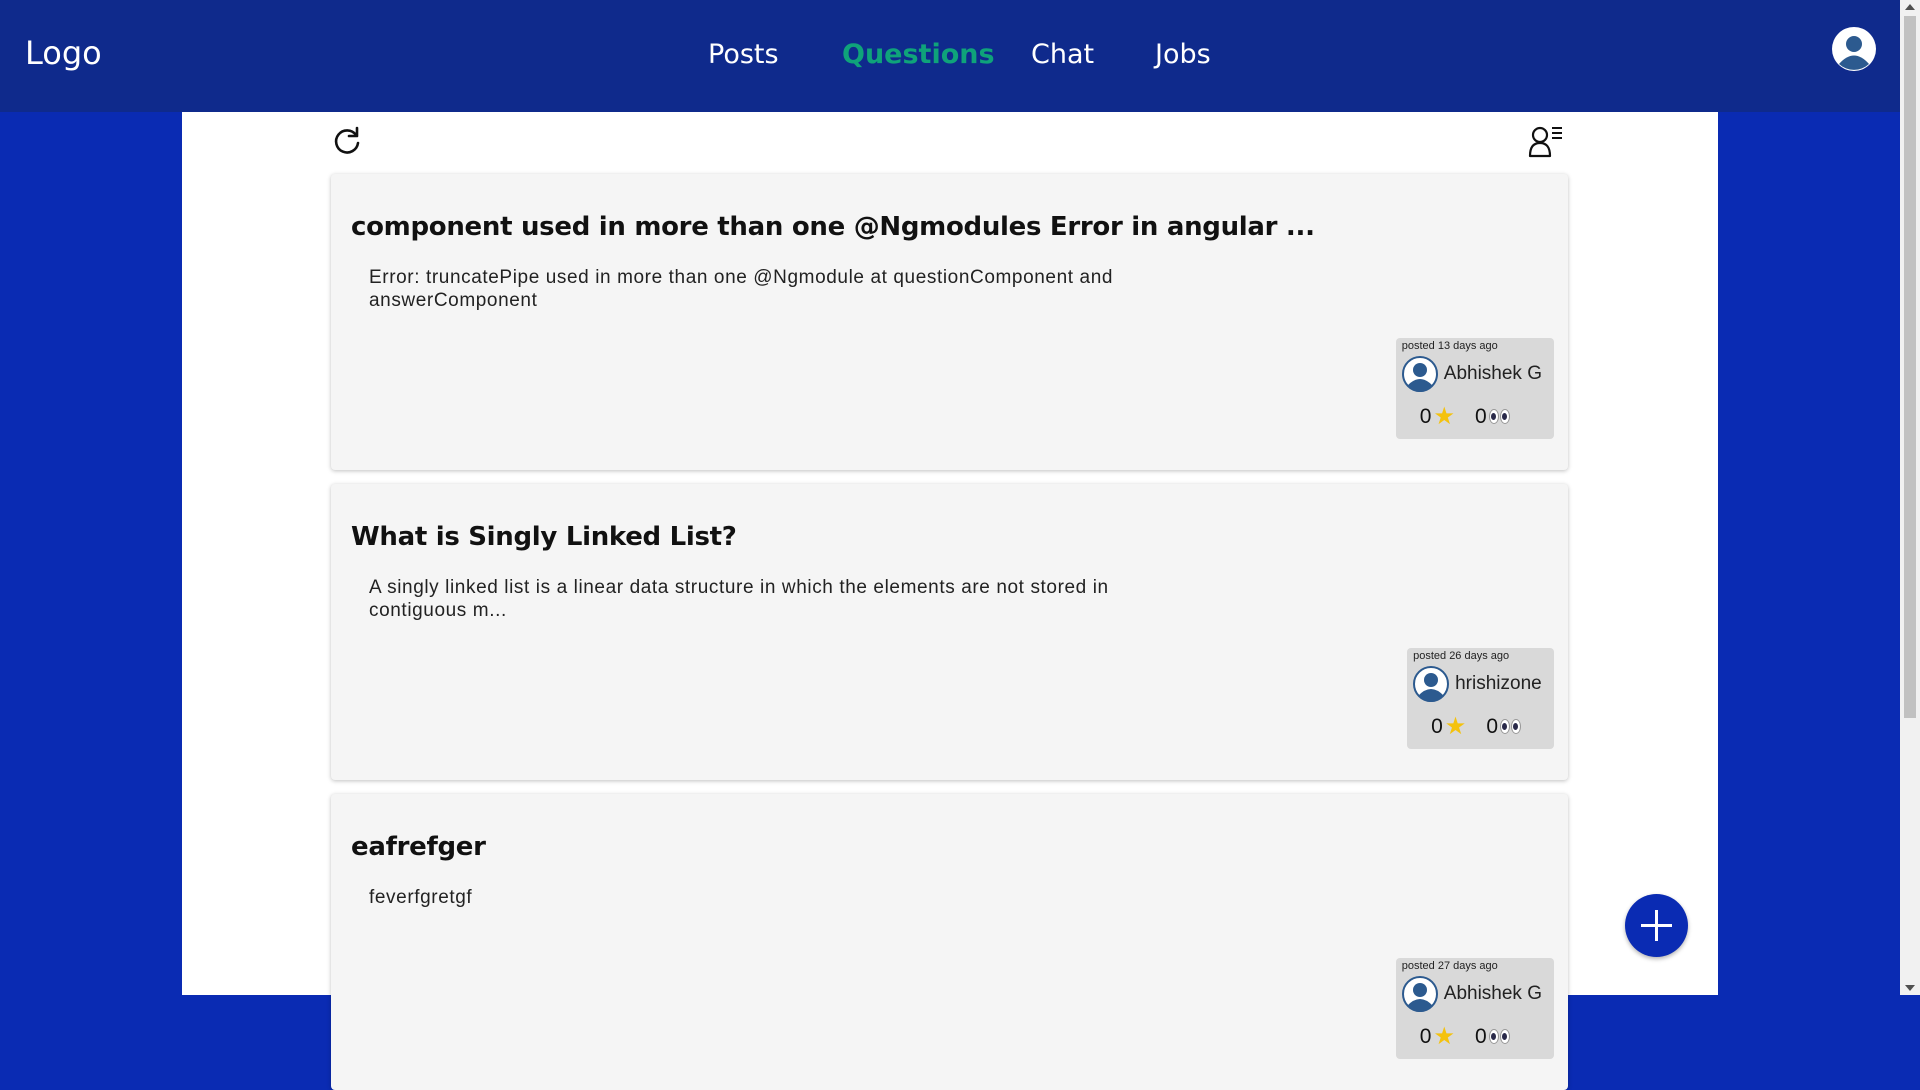 This screenshot has width=1920, height=1090. Describe the element at coordinates (1183, 54) in the screenshot. I see `nav-jobs: Jobs` at that location.